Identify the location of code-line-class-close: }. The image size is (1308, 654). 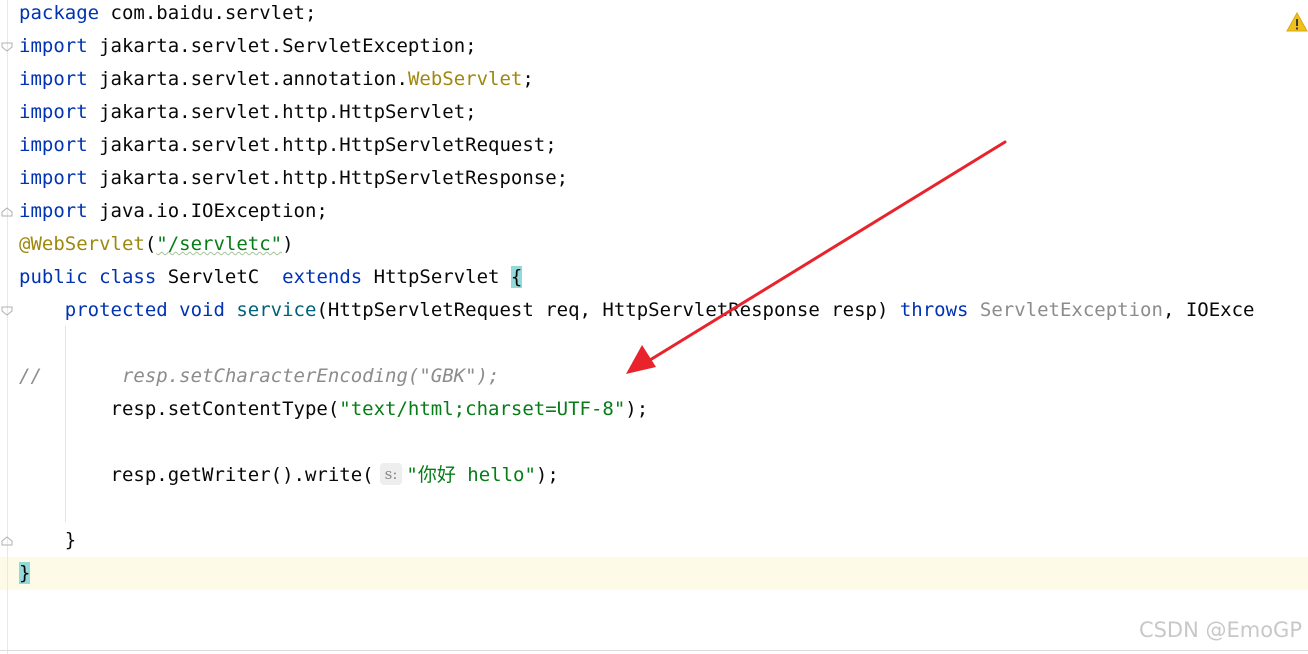
(25, 573).